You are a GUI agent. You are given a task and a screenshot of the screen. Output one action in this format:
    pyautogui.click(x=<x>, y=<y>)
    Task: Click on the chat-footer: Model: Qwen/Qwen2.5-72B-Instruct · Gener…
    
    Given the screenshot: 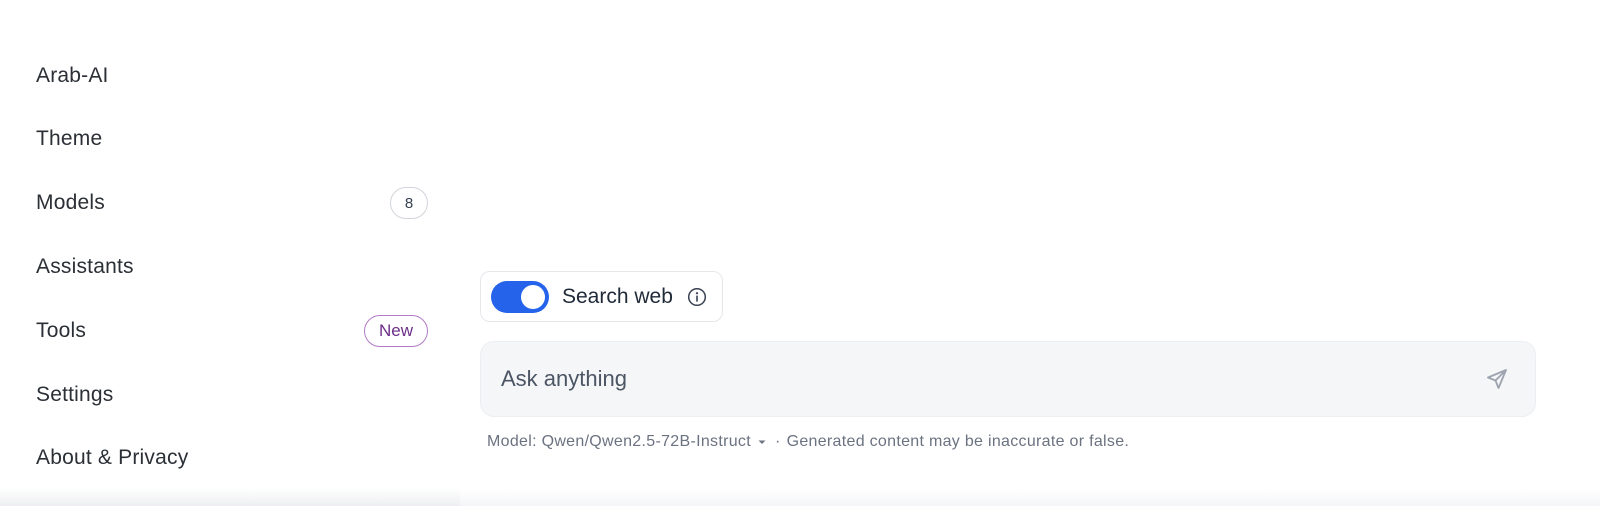 What is the action you would take?
    pyautogui.click(x=808, y=442)
    